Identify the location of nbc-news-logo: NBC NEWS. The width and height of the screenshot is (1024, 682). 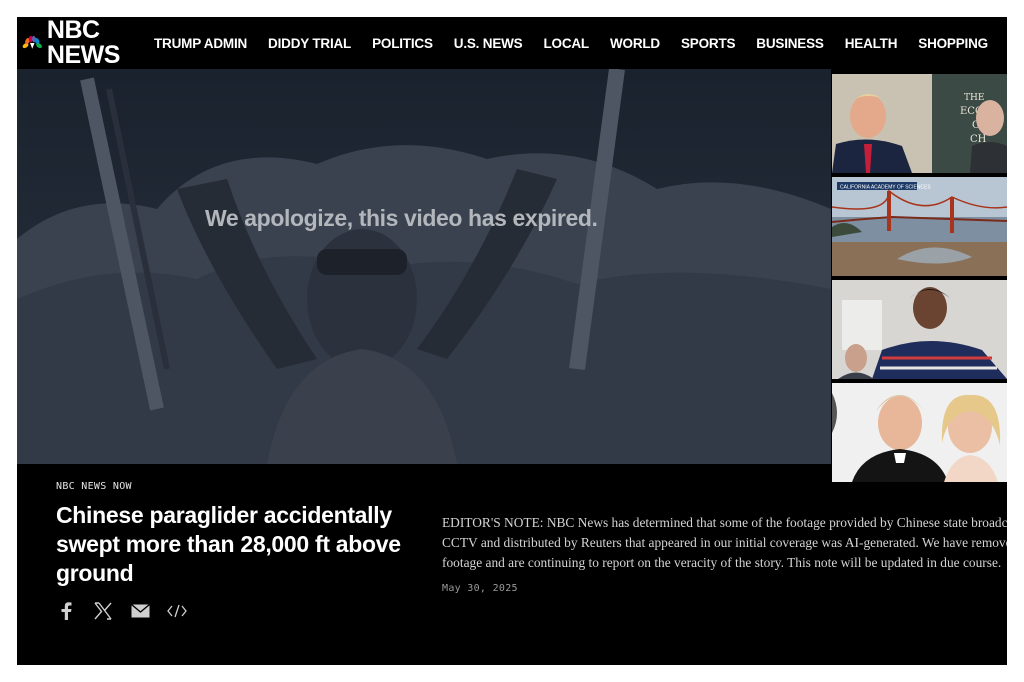
(76, 43).